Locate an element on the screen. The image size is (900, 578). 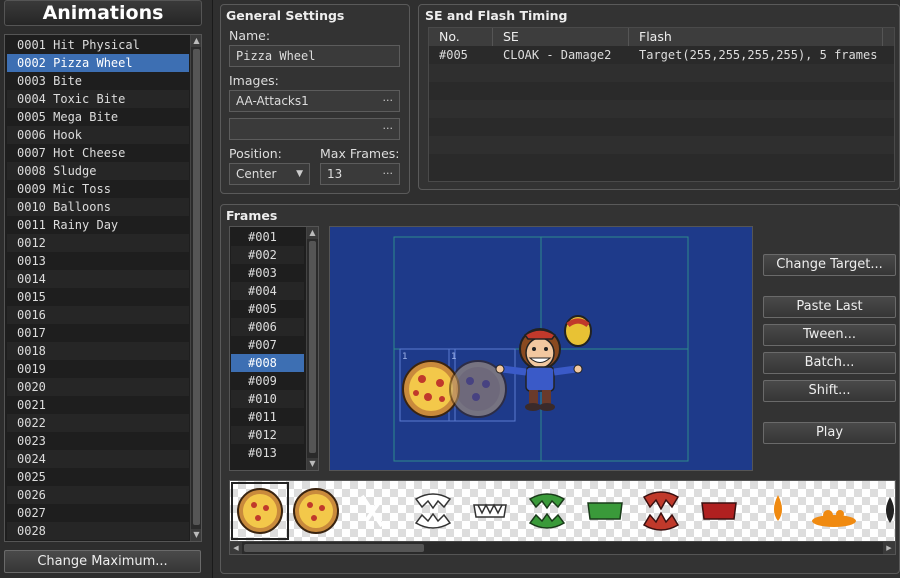
column-header-se: SE is located at coordinates (561, 37).